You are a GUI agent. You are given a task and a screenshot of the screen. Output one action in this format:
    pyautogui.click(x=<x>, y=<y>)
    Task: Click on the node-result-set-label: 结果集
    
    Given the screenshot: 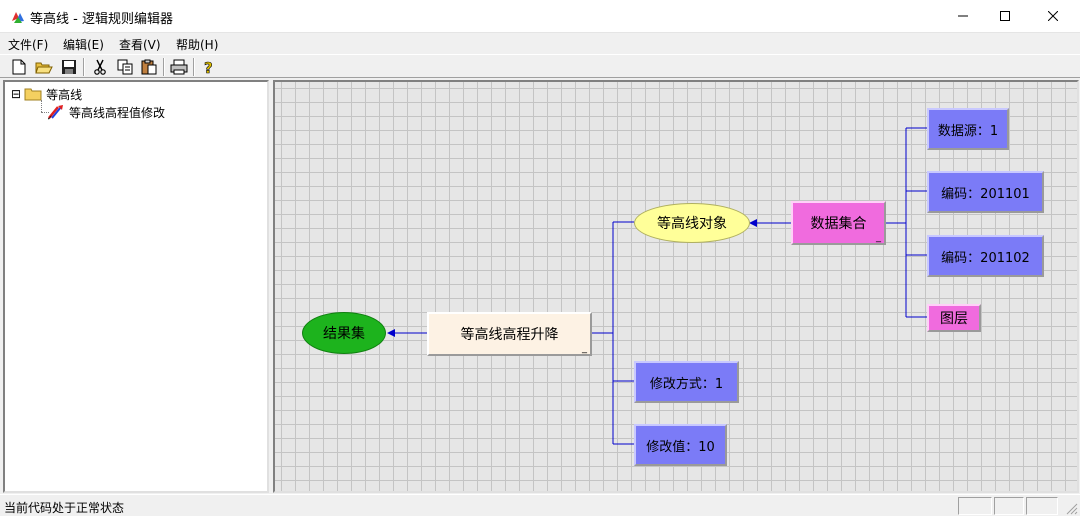 What is the action you would take?
    pyautogui.click(x=344, y=334)
    